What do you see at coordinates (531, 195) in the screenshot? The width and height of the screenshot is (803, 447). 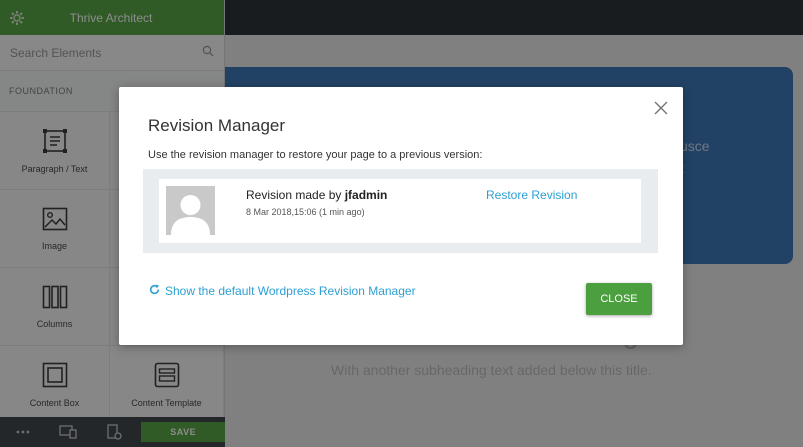 I see `restore-revision-link: Restore Revision` at bounding box center [531, 195].